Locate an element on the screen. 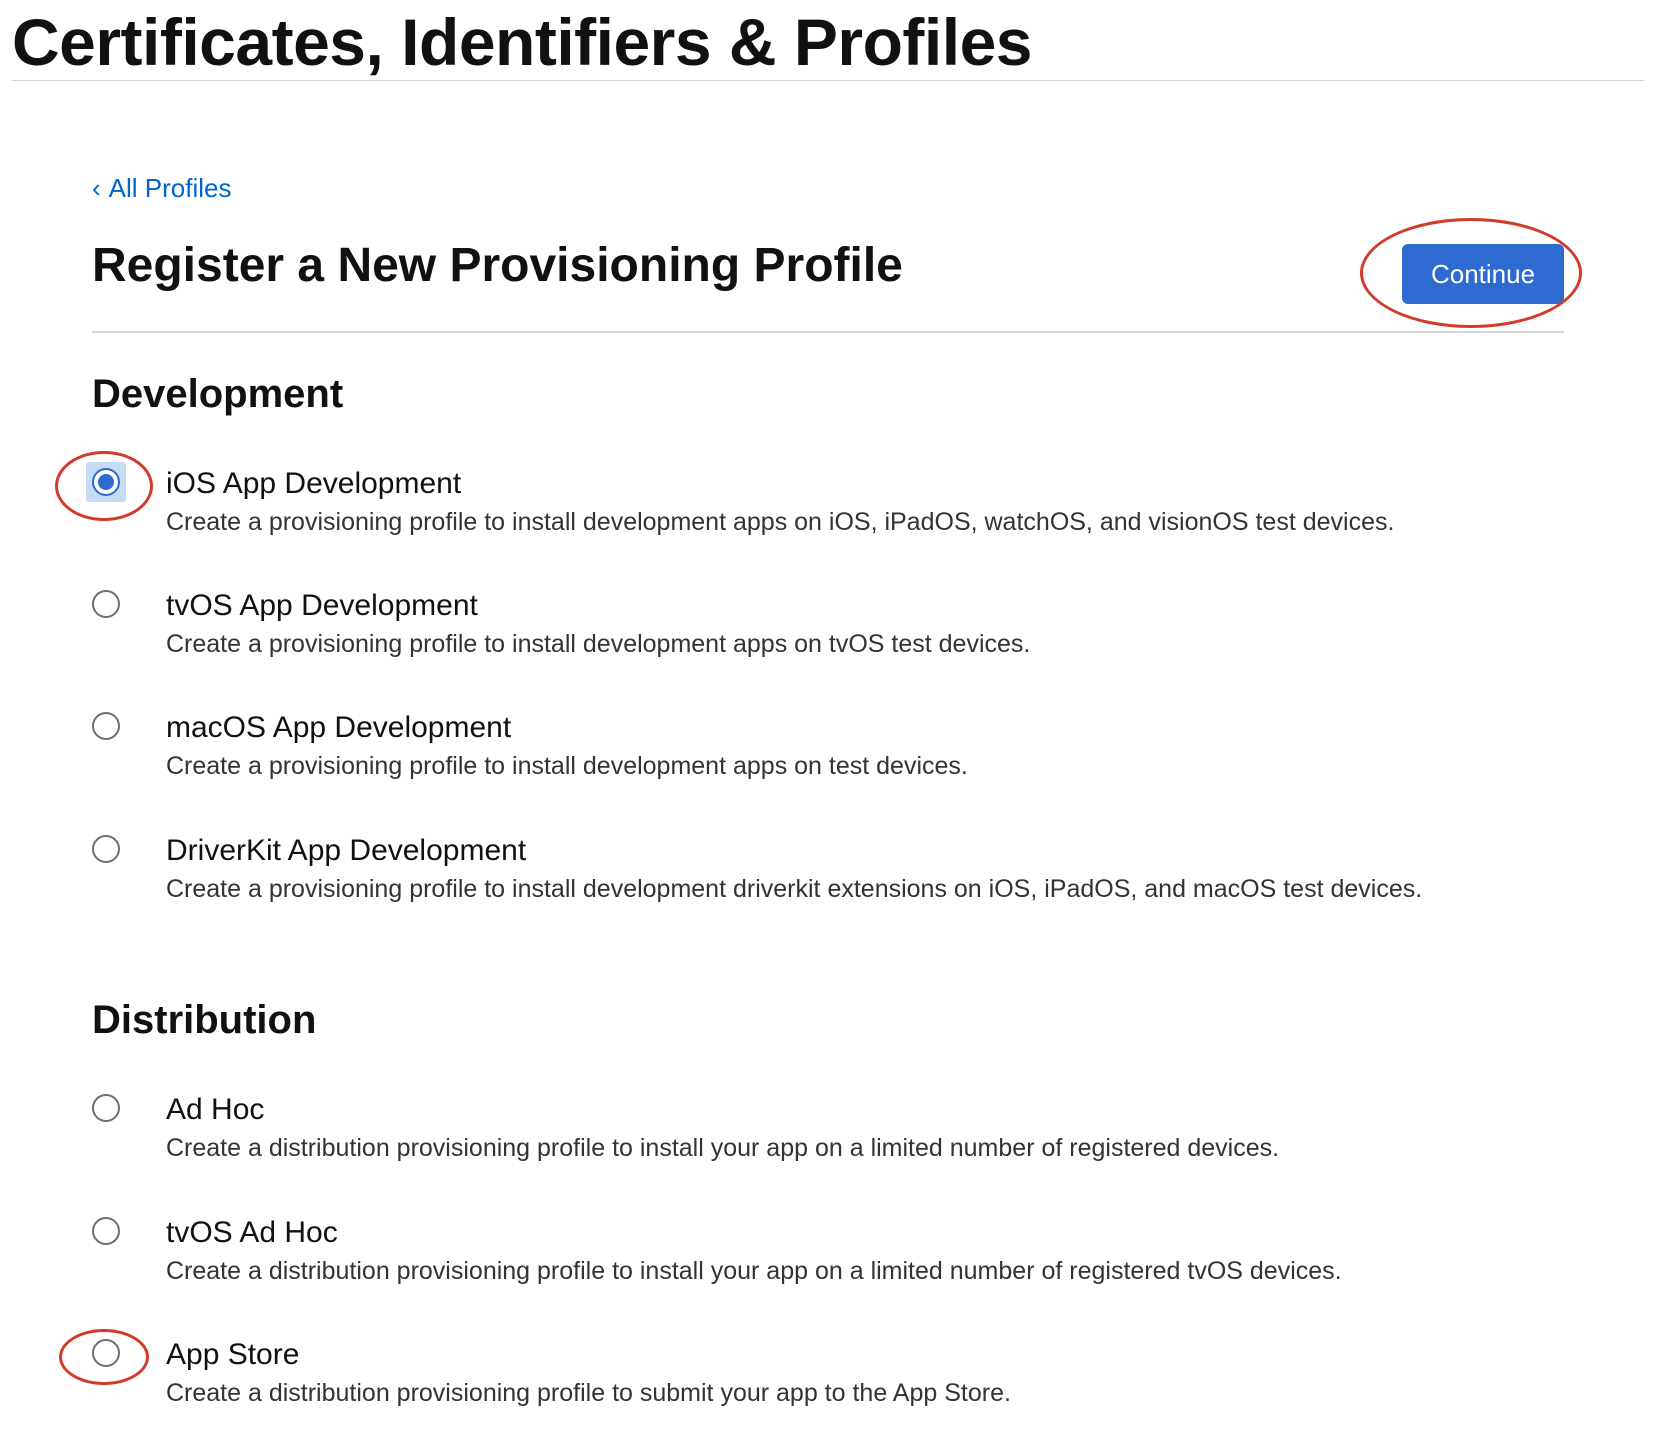 The width and height of the screenshot is (1654, 1446). option-title: DriverKit App Development is located at coordinates (346, 850).